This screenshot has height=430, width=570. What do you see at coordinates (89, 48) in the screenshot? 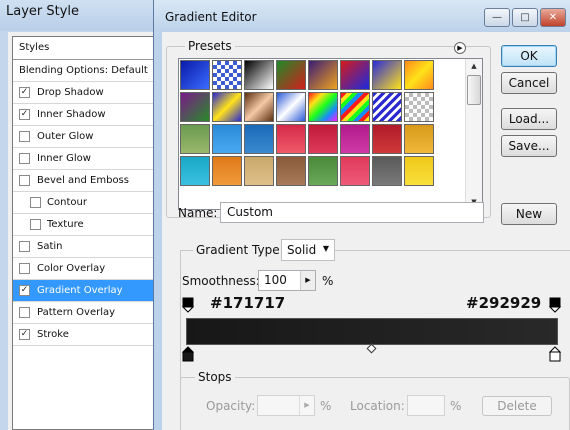
I see `styles-header: Styles` at bounding box center [89, 48].